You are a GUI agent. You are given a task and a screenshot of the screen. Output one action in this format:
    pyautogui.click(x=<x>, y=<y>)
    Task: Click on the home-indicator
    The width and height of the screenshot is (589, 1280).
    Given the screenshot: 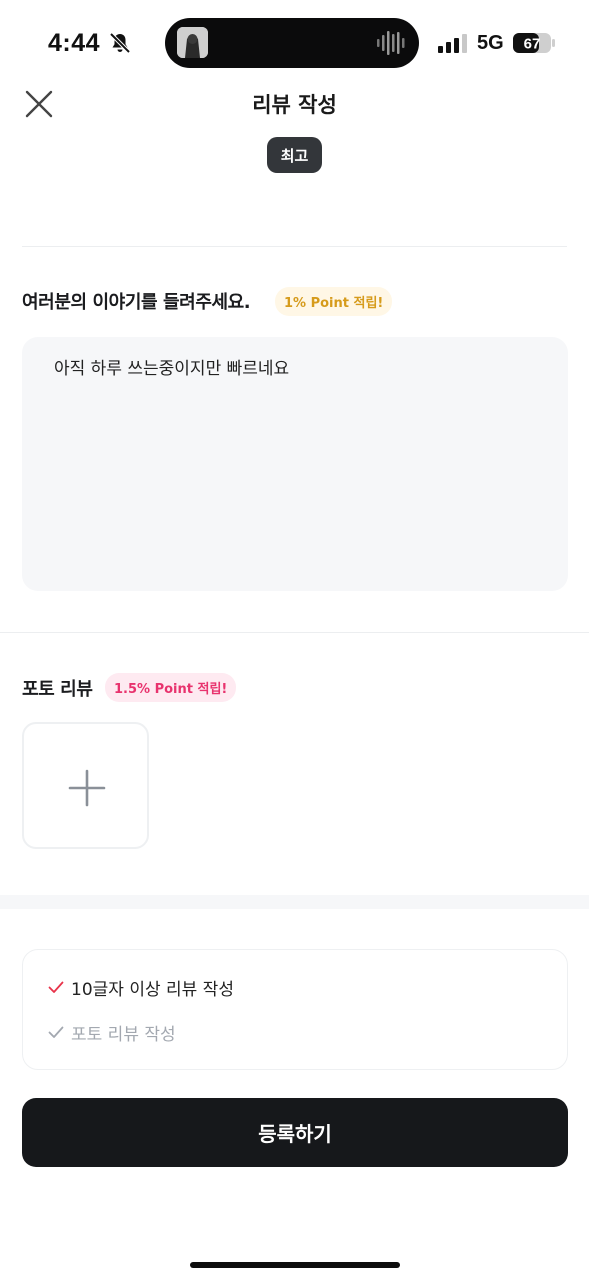 What is the action you would take?
    pyautogui.click(x=295, y=1265)
    